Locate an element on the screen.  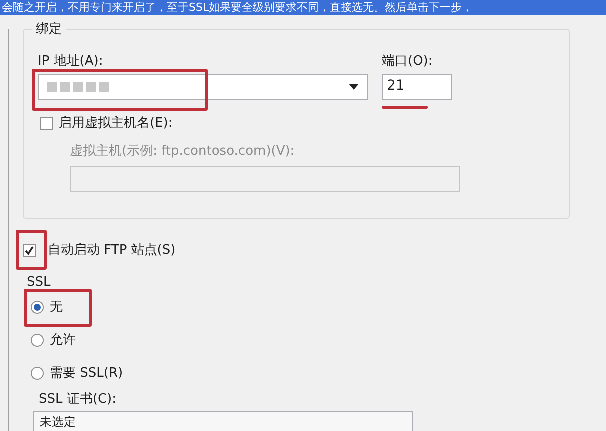
checkbox-label: 启用虚拟主机名(E): is located at coordinates (116, 123).